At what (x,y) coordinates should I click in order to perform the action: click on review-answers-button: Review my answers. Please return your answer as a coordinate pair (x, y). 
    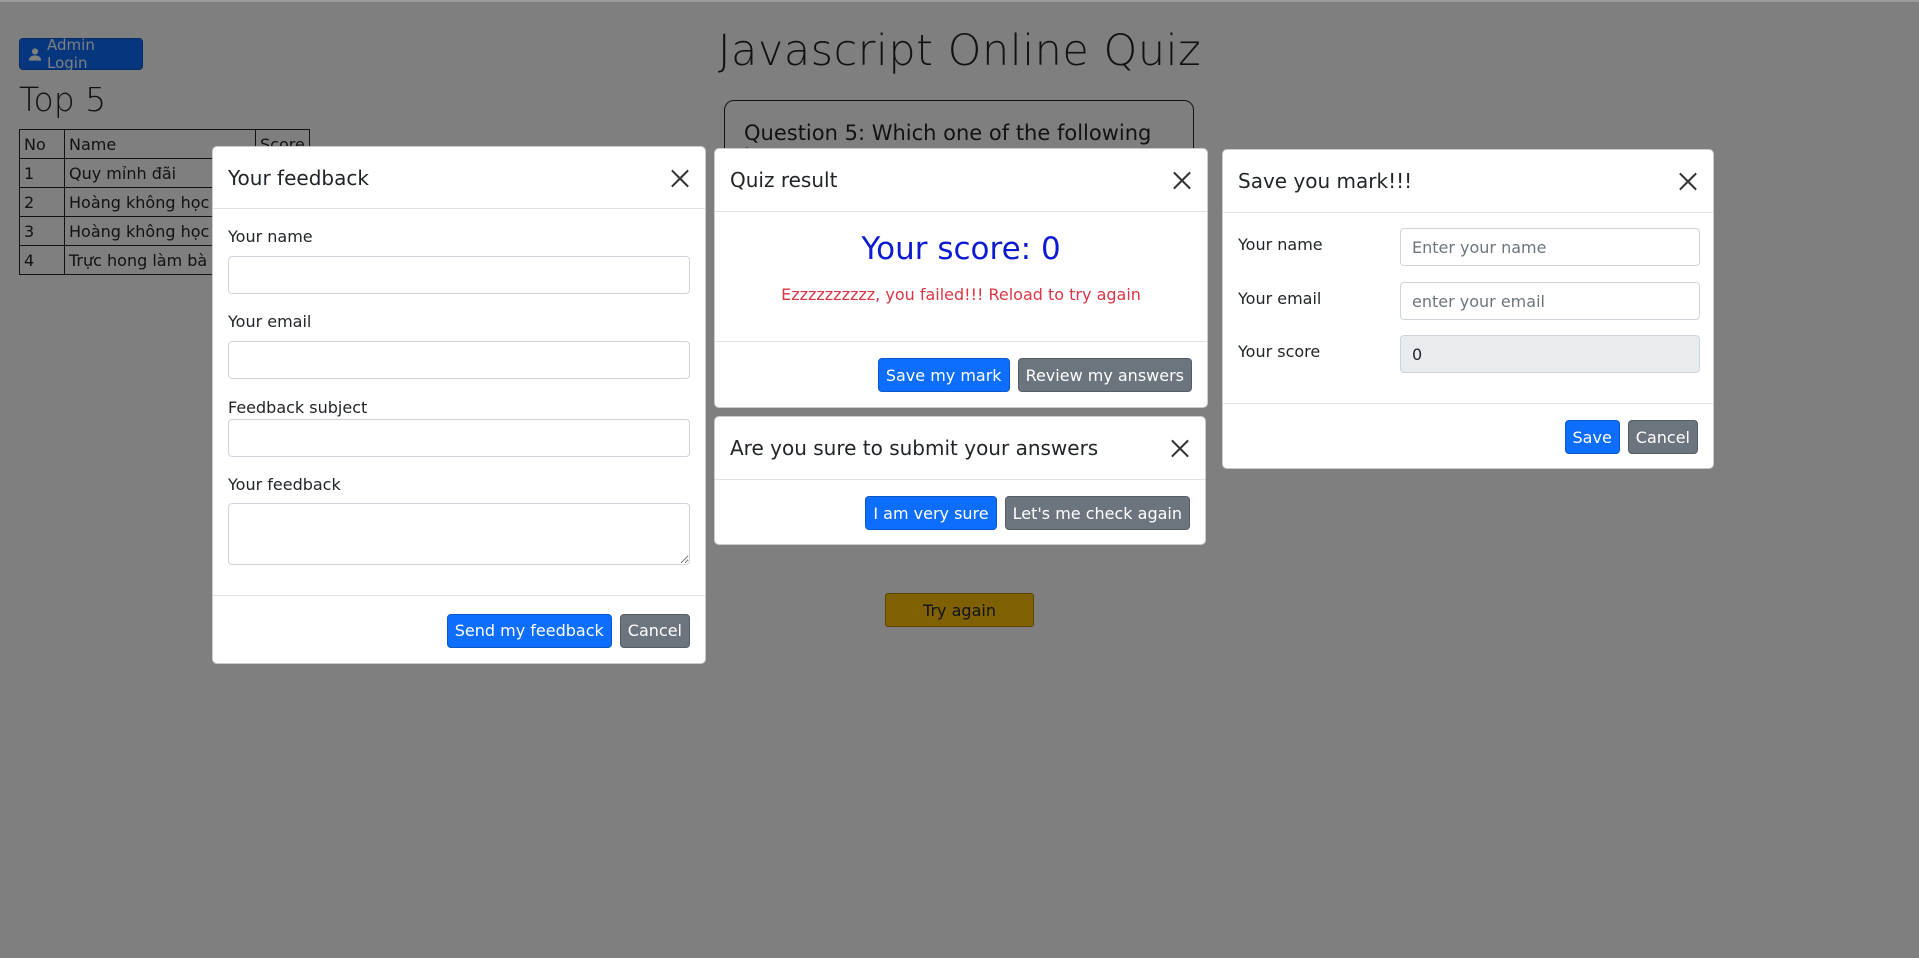
    Looking at the image, I should click on (1104, 375).